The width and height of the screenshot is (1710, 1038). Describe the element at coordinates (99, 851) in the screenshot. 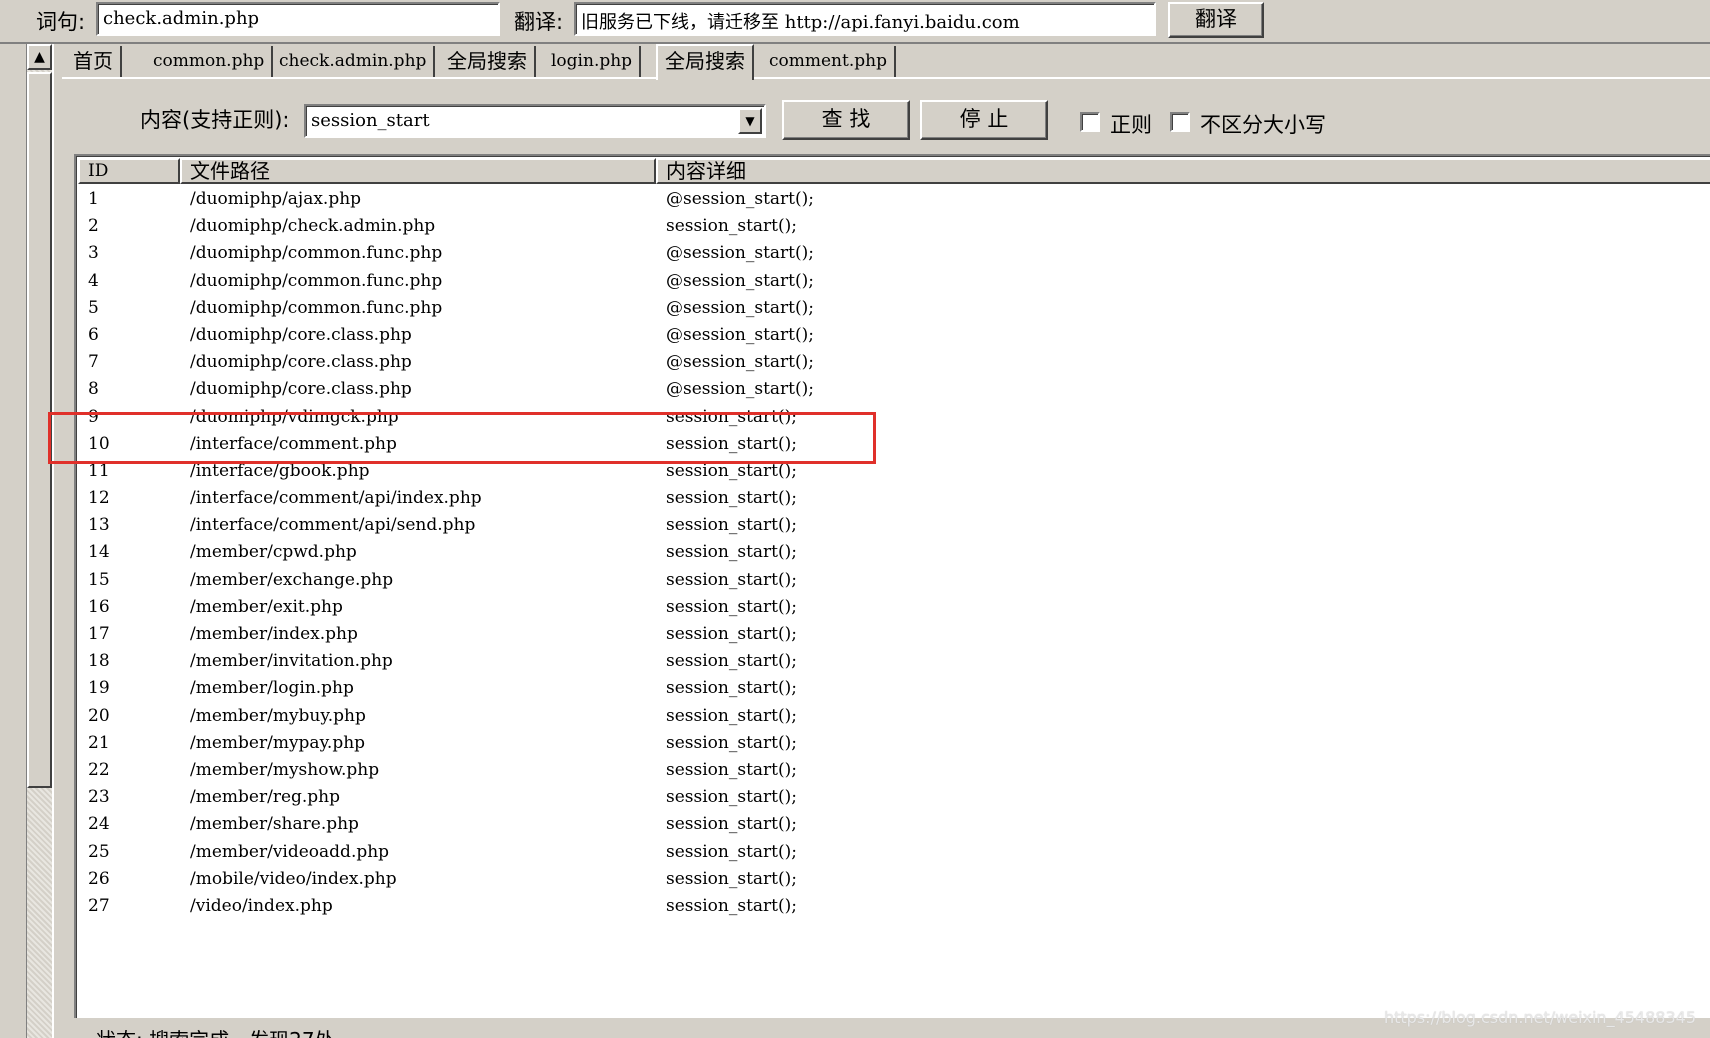

I see `cell-id: 25` at that location.